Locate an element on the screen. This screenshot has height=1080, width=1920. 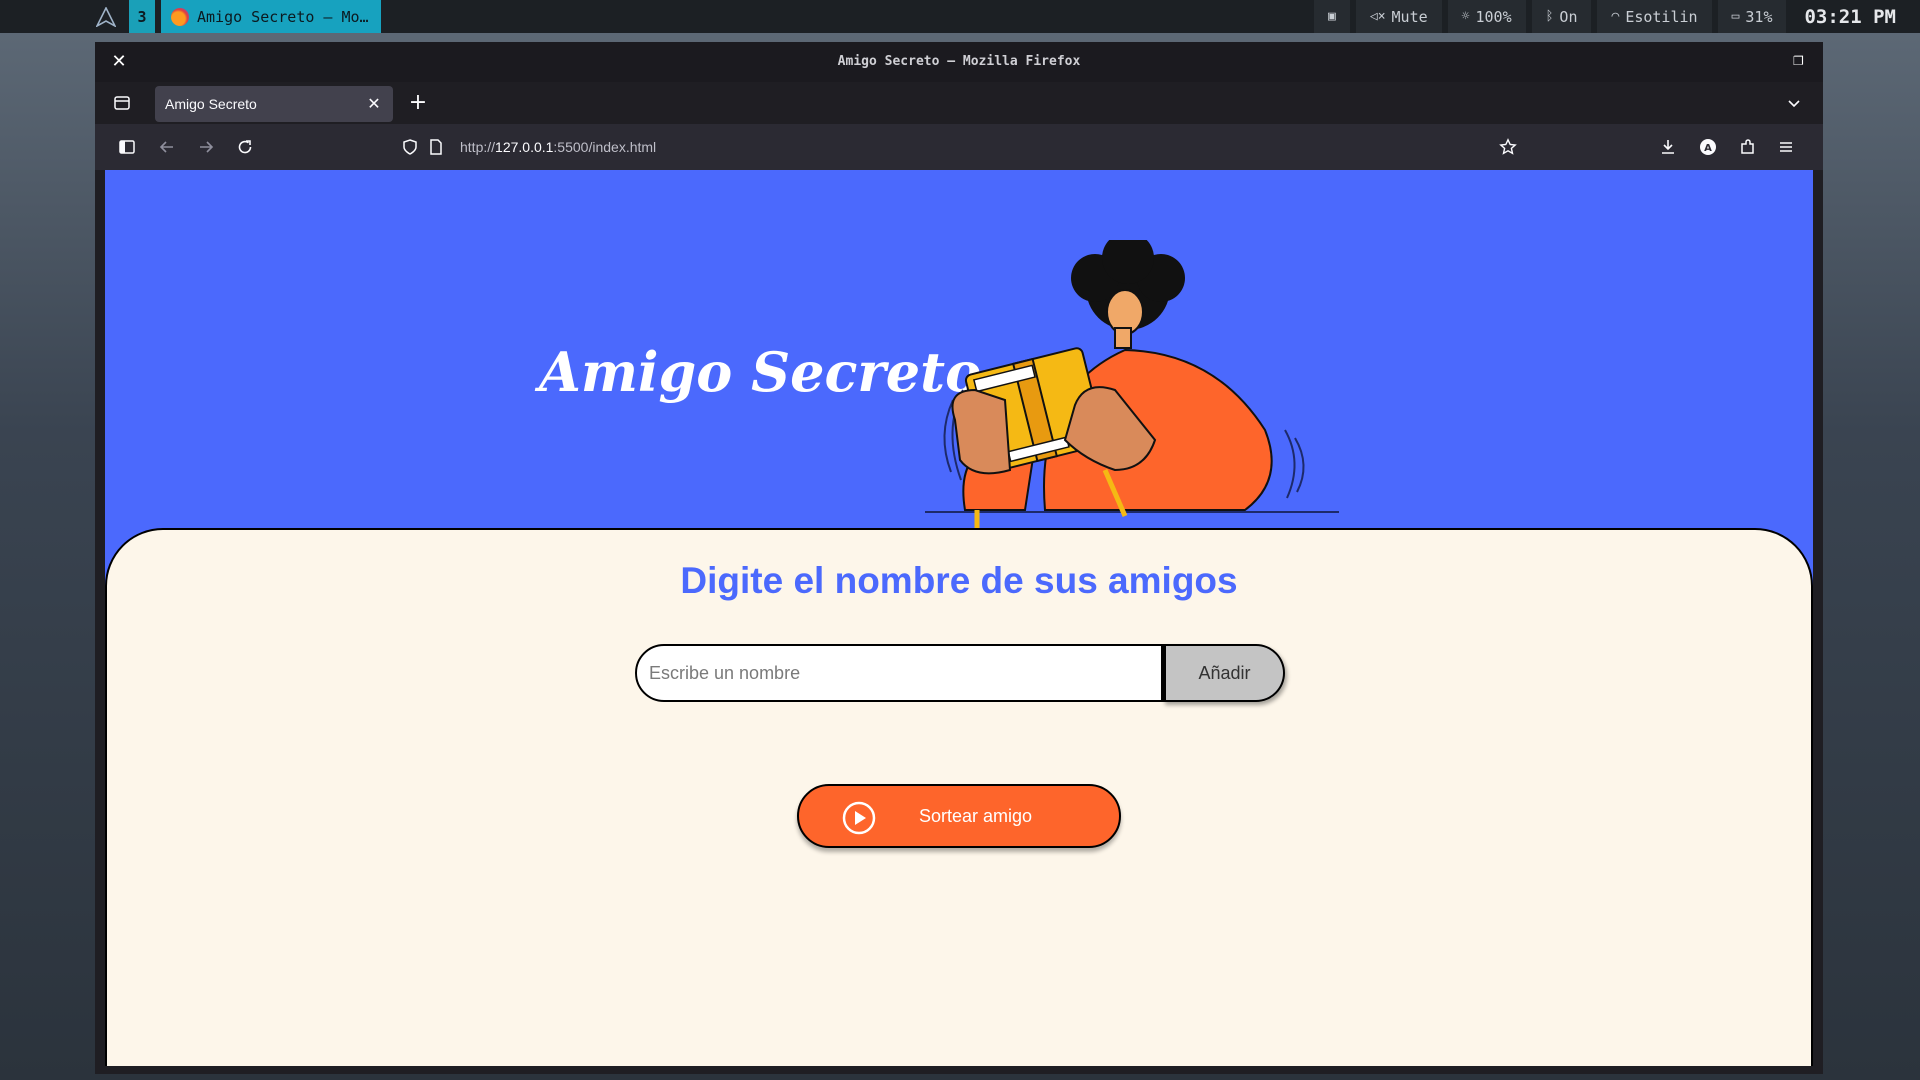
battery-indicator: ▭ 31% is located at coordinates (1752, 16).